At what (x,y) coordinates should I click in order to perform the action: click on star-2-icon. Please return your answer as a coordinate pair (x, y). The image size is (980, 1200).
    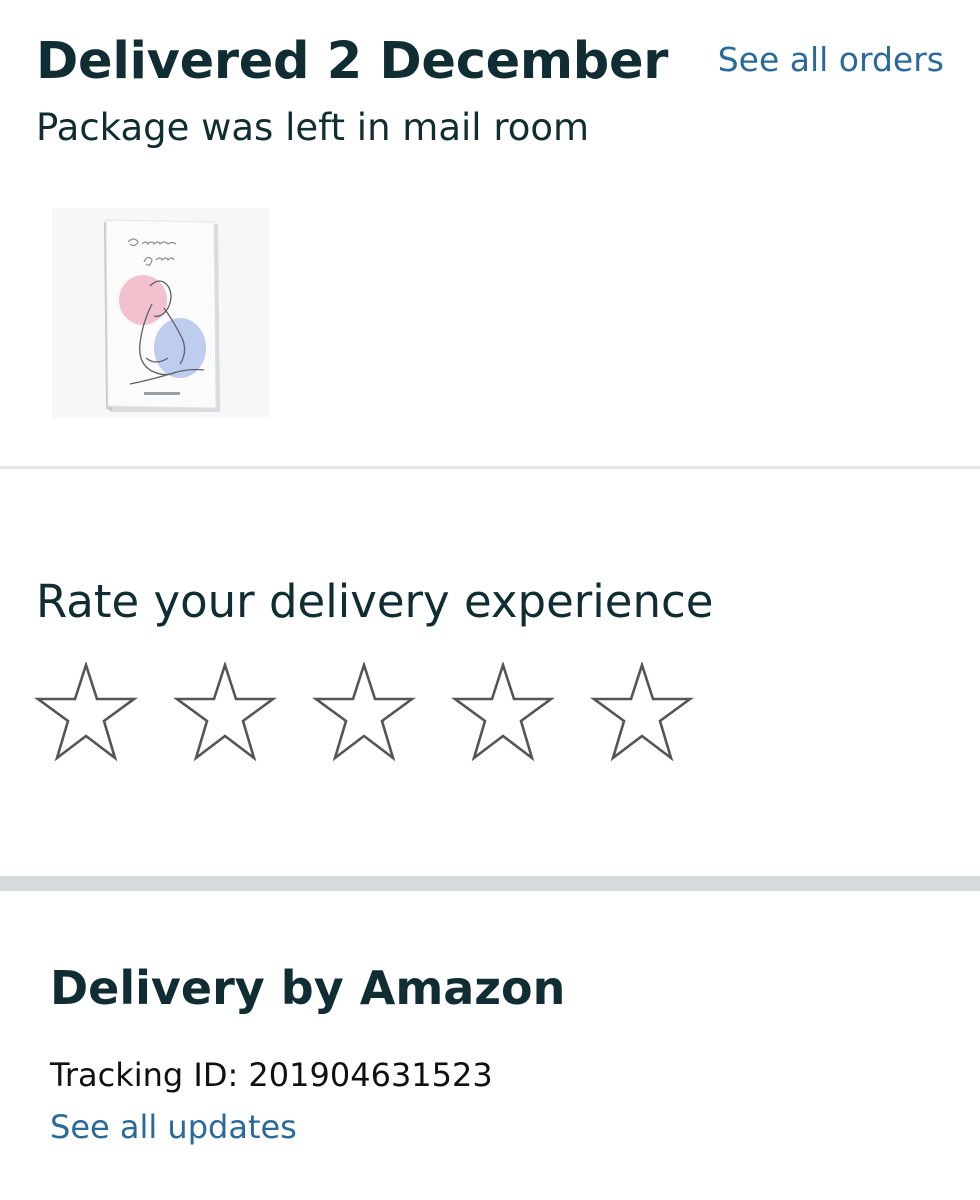
    Looking at the image, I should click on (225, 712).